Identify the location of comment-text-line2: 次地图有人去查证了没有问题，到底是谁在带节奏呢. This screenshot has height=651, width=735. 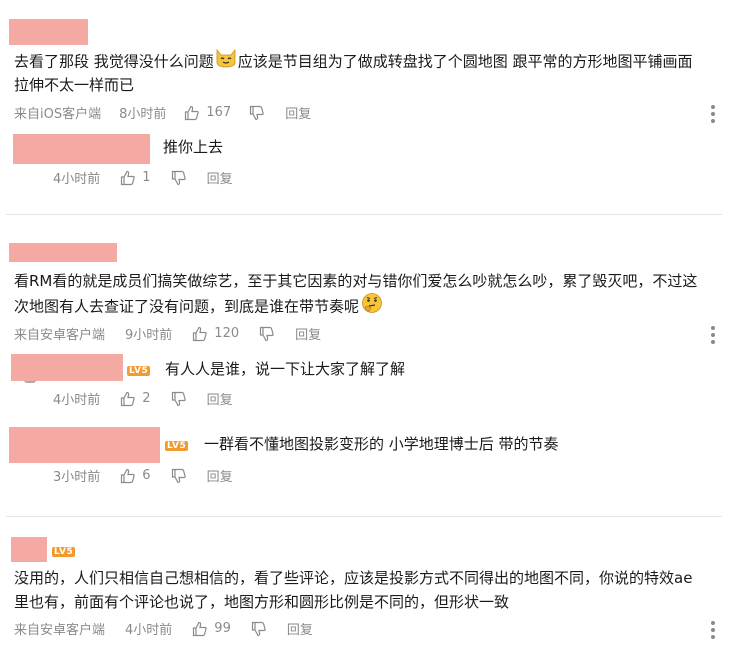
(198, 307).